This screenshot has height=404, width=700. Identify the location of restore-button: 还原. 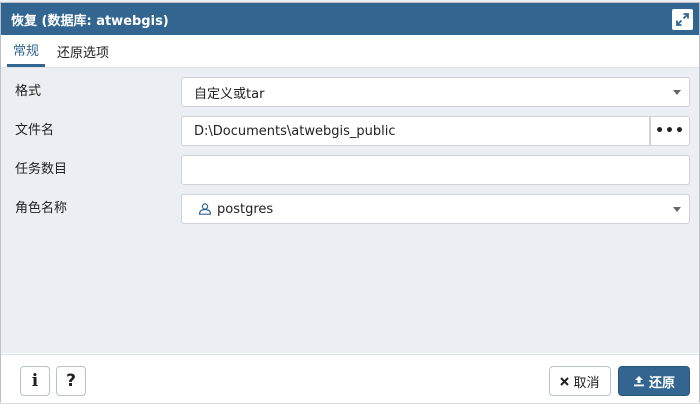
(654, 381).